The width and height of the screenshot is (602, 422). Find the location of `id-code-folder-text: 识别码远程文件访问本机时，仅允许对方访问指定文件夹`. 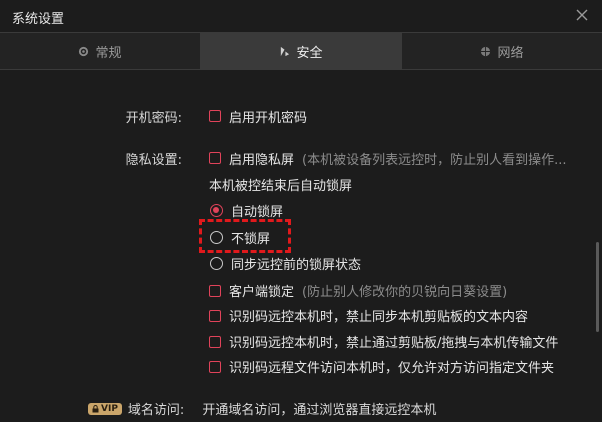

id-code-folder-text: 识别码远程文件访问本机时，仅允许对方访问指定文件夹 is located at coordinates (392, 368).